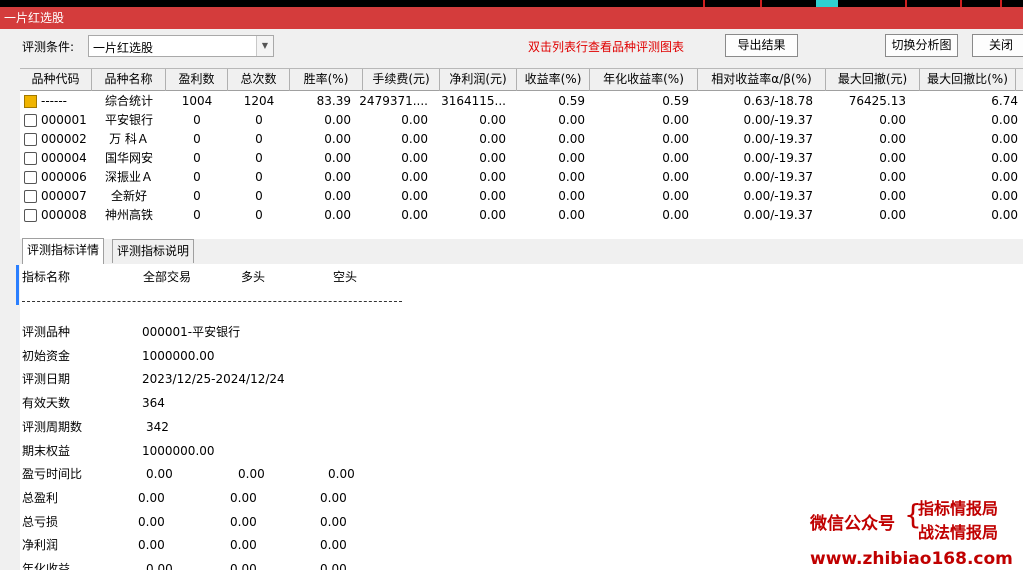  I want to click on close-button: 关闭, so click(997, 45).